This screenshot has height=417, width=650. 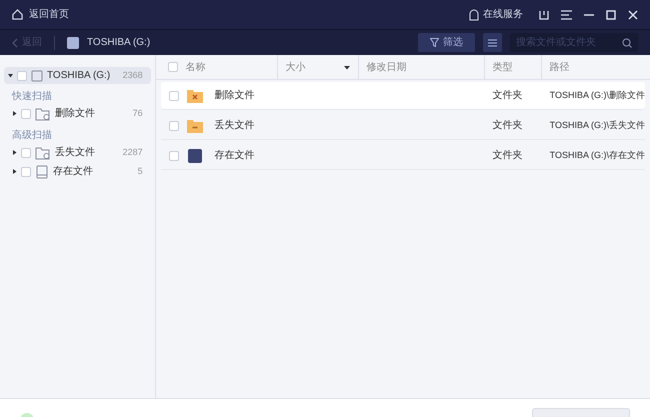 I want to click on sort-caret-icon, so click(x=347, y=67).